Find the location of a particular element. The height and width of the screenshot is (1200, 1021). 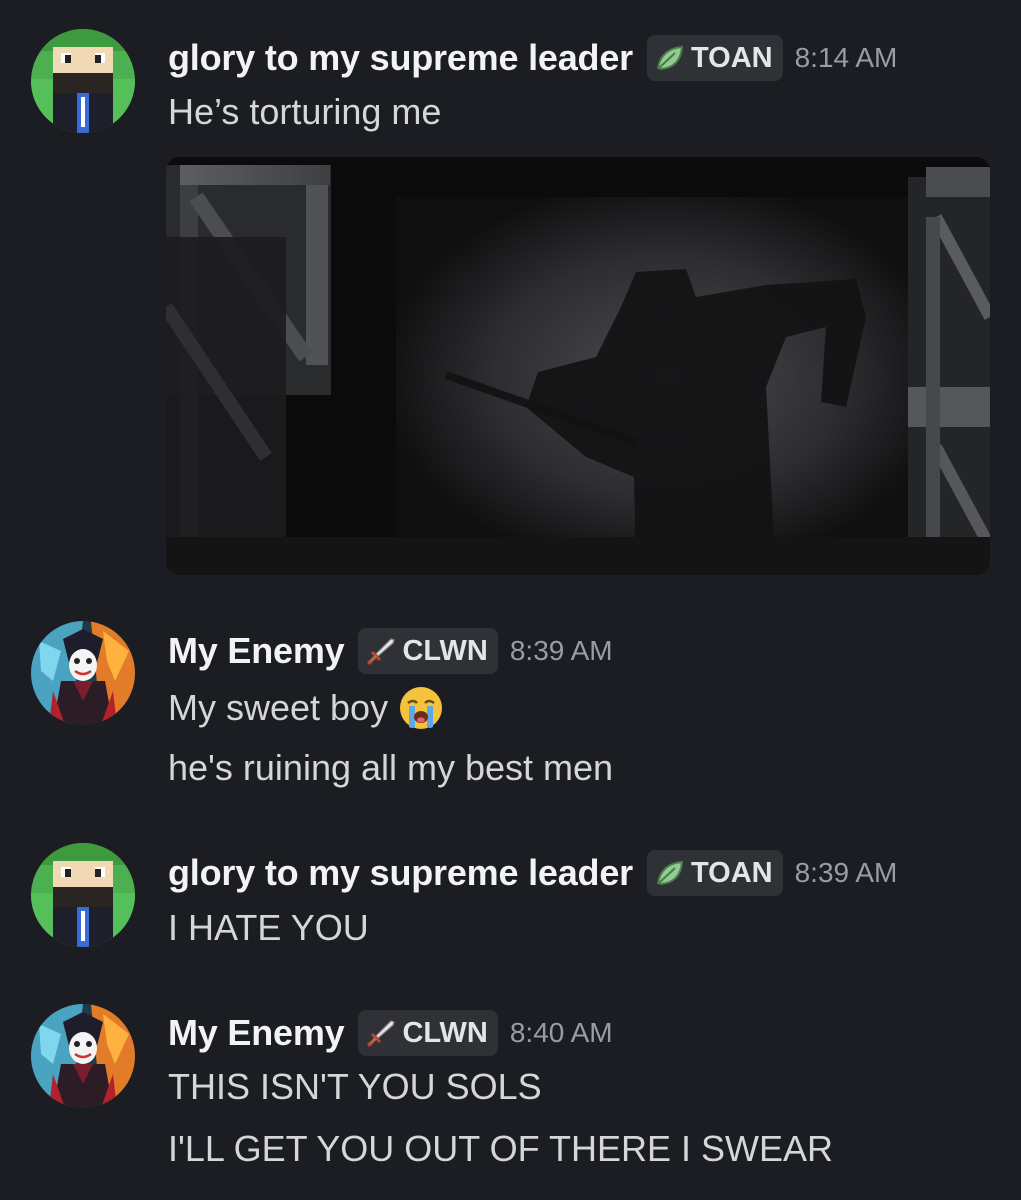

message-header: glory to my supreme leader TOAN 8:39 AM is located at coordinates (532, 873).